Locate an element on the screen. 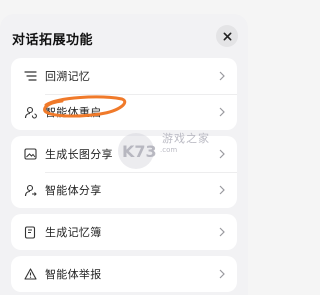 This screenshot has width=320, height=295. close-icon is located at coordinates (227, 36).